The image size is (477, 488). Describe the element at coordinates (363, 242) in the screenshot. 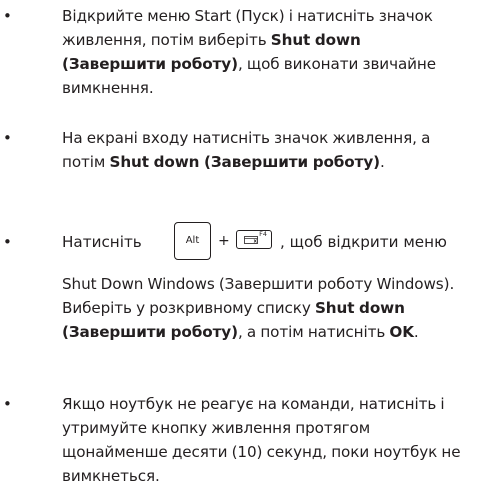

I see `open-menu-text: , щоб відкрити меню` at that location.